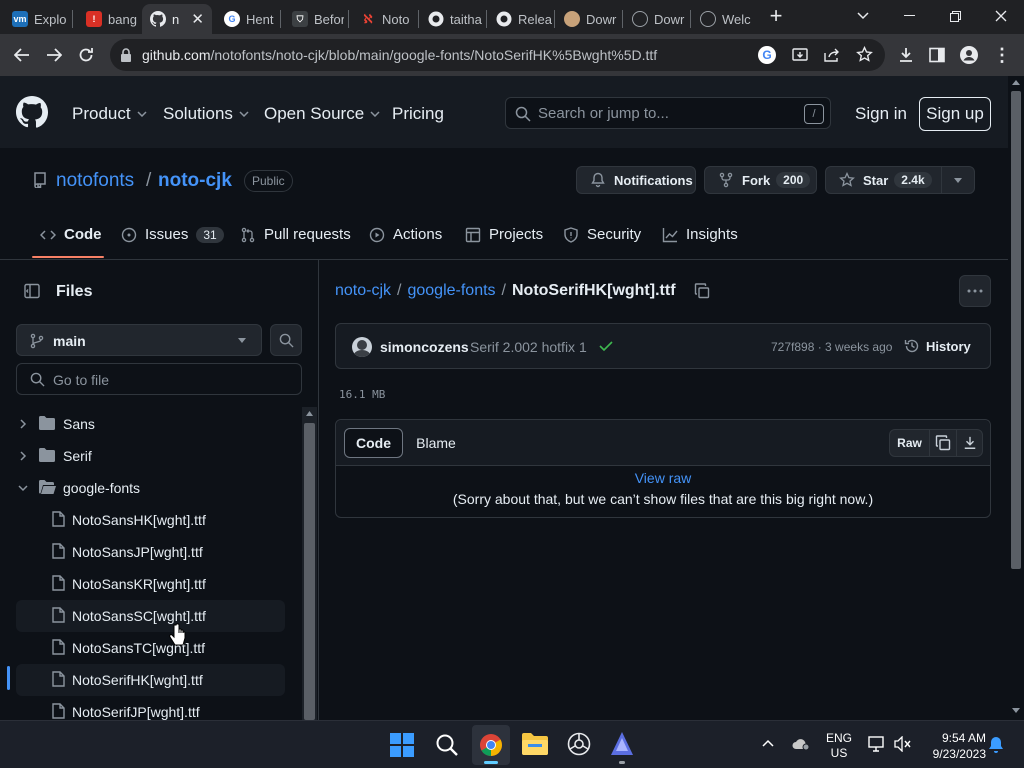  What do you see at coordinates (776, 16) in the screenshot?
I see `new-tab-icon: +` at bounding box center [776, 16].